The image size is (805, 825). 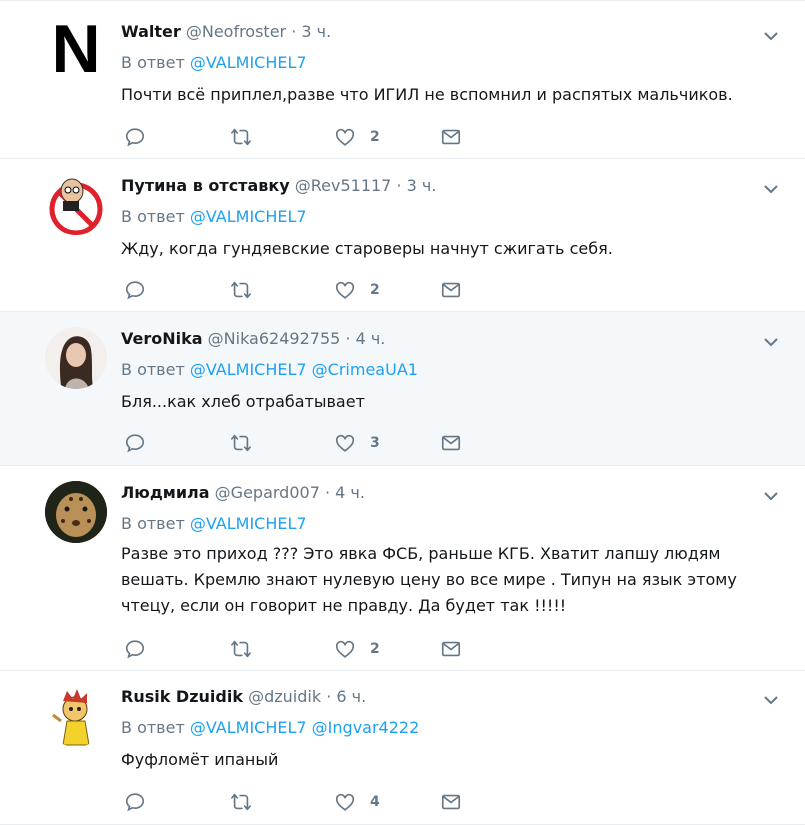 What do you see at coordinates (162, 338) in the screenshot?
I see `author-name: VeroNika` at bounding box center [162, 338].